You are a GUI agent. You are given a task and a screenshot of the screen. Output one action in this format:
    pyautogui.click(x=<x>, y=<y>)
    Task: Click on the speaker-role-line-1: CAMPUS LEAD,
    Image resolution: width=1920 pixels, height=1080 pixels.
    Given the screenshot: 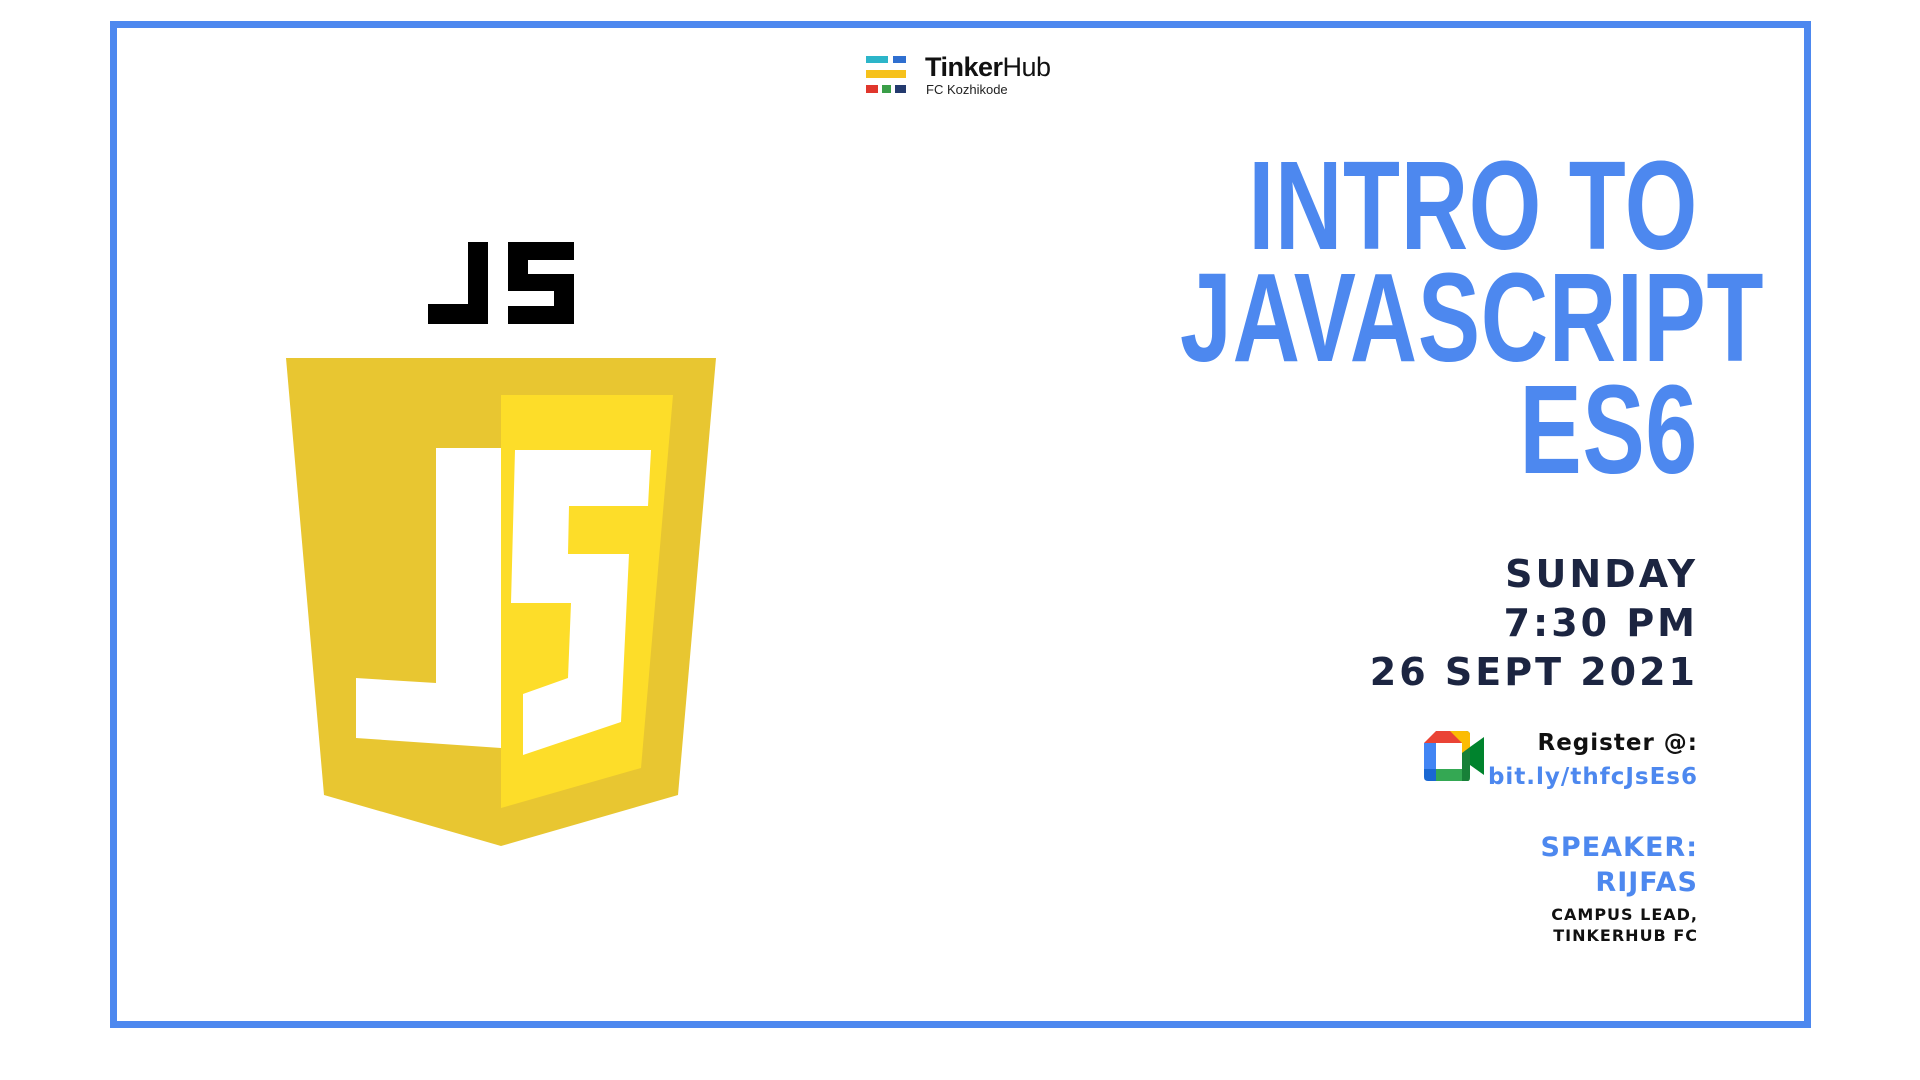 What is the action you would take?
    pyautogui.click(x=1624, y=914)
    